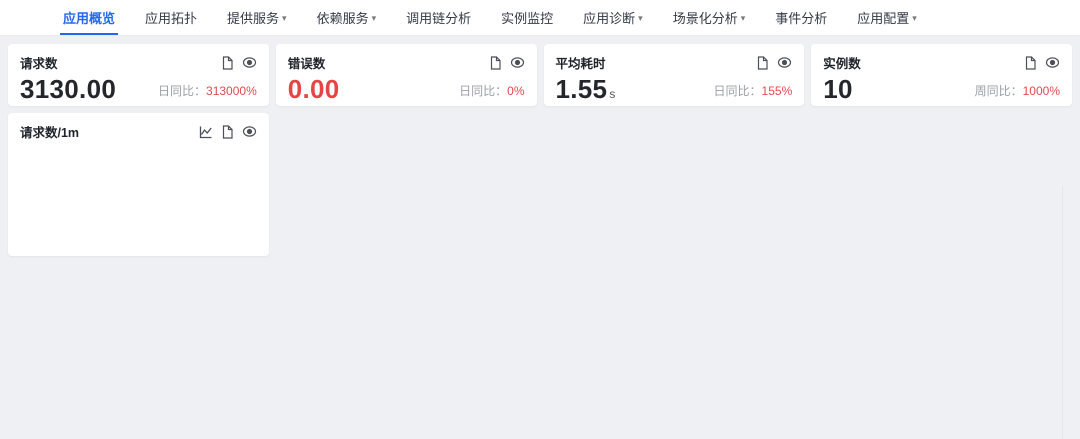 This screenshot has width=1080, height=439. I want to click on toolbar-connector-line, so click(1062, 312).